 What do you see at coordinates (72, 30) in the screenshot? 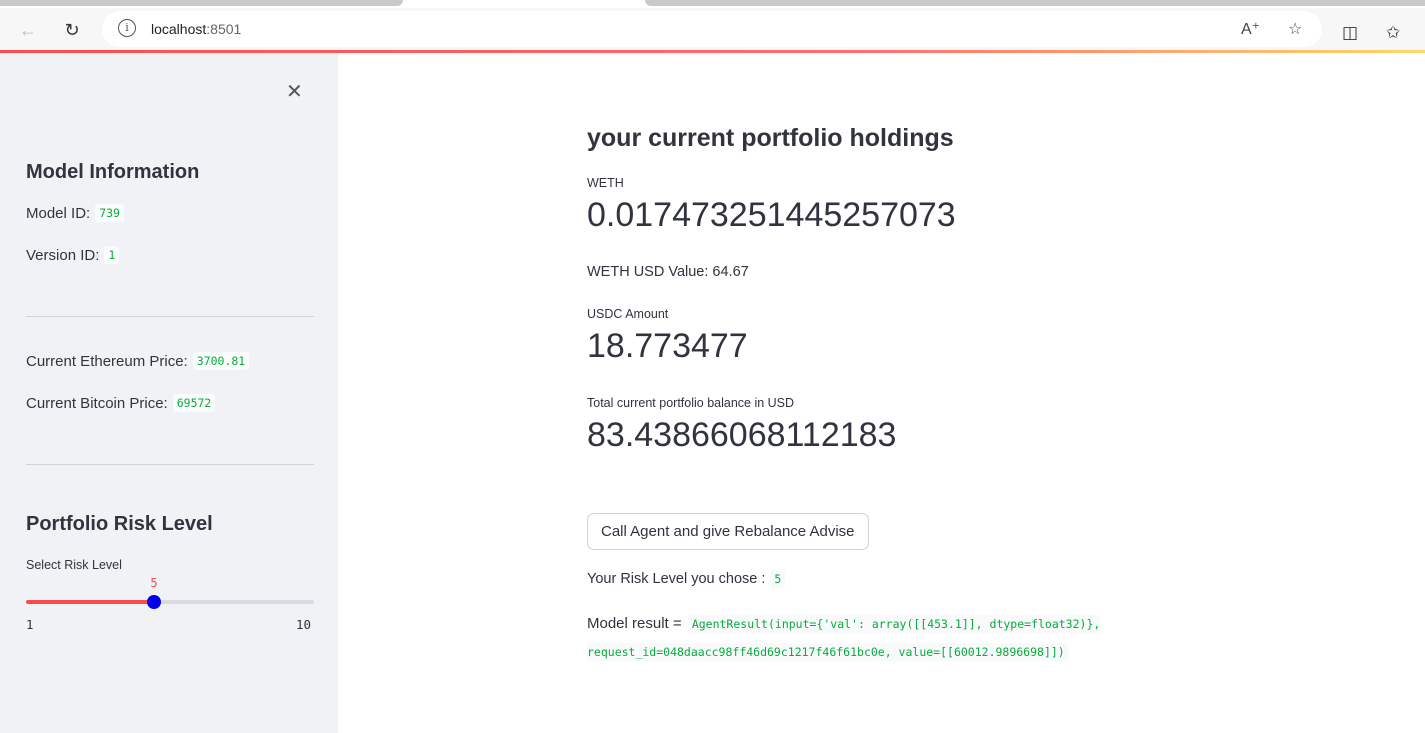
I see `reload-icon: ↻` at bounding box center [72, 30].